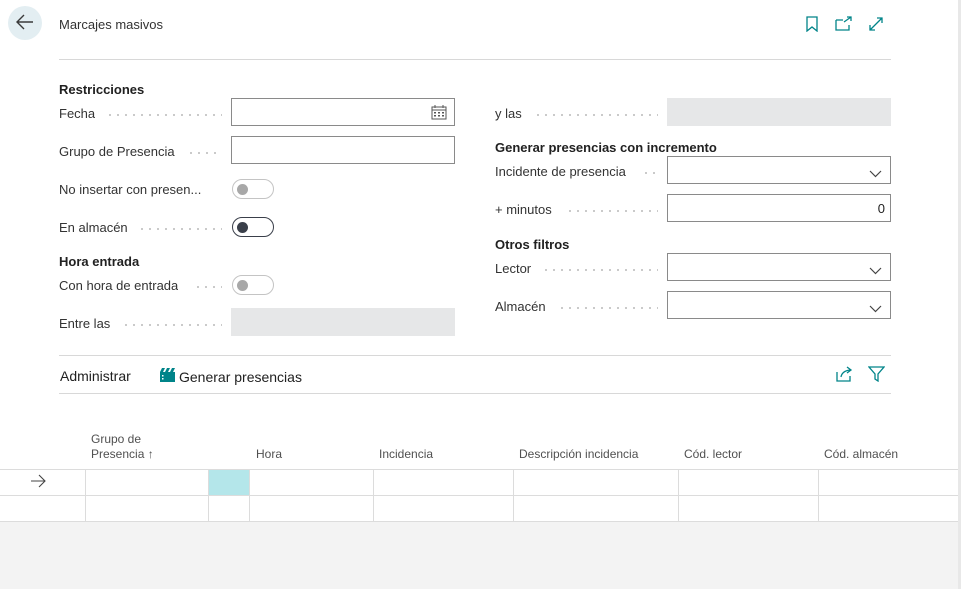 The height and width of the screenshot is (589, 961). I want to click on back-button, so click(25, 23).